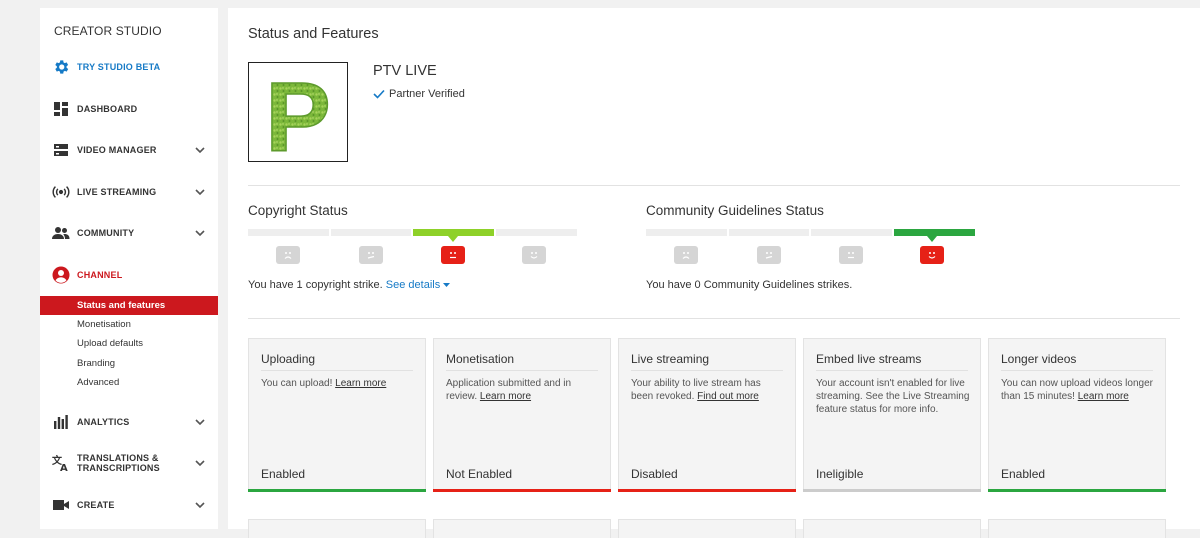 This screenshot has height=538, width=1200. Describe the element at coordinates (129, 505) in the screenshot. I see `sidebar-item-create: CREATE` at that location.